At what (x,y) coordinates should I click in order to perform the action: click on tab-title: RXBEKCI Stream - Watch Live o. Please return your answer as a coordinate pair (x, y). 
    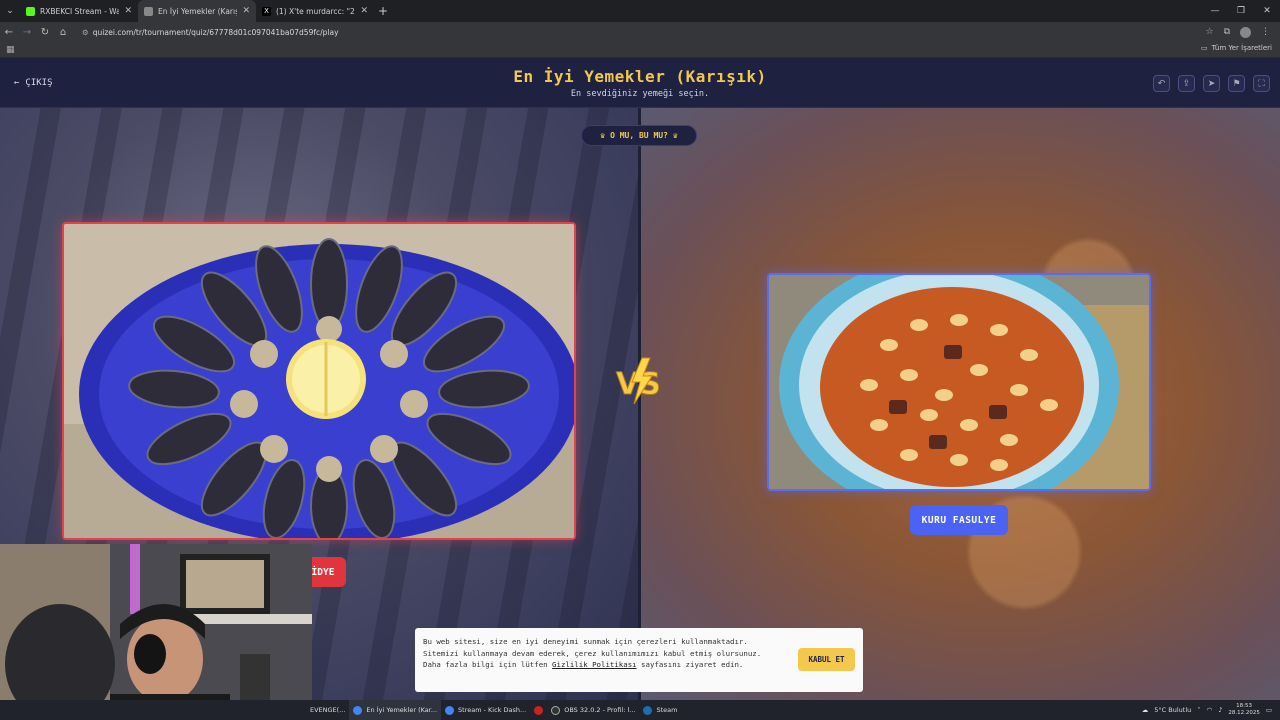
    Looking at the image, I should click on (80, 11).